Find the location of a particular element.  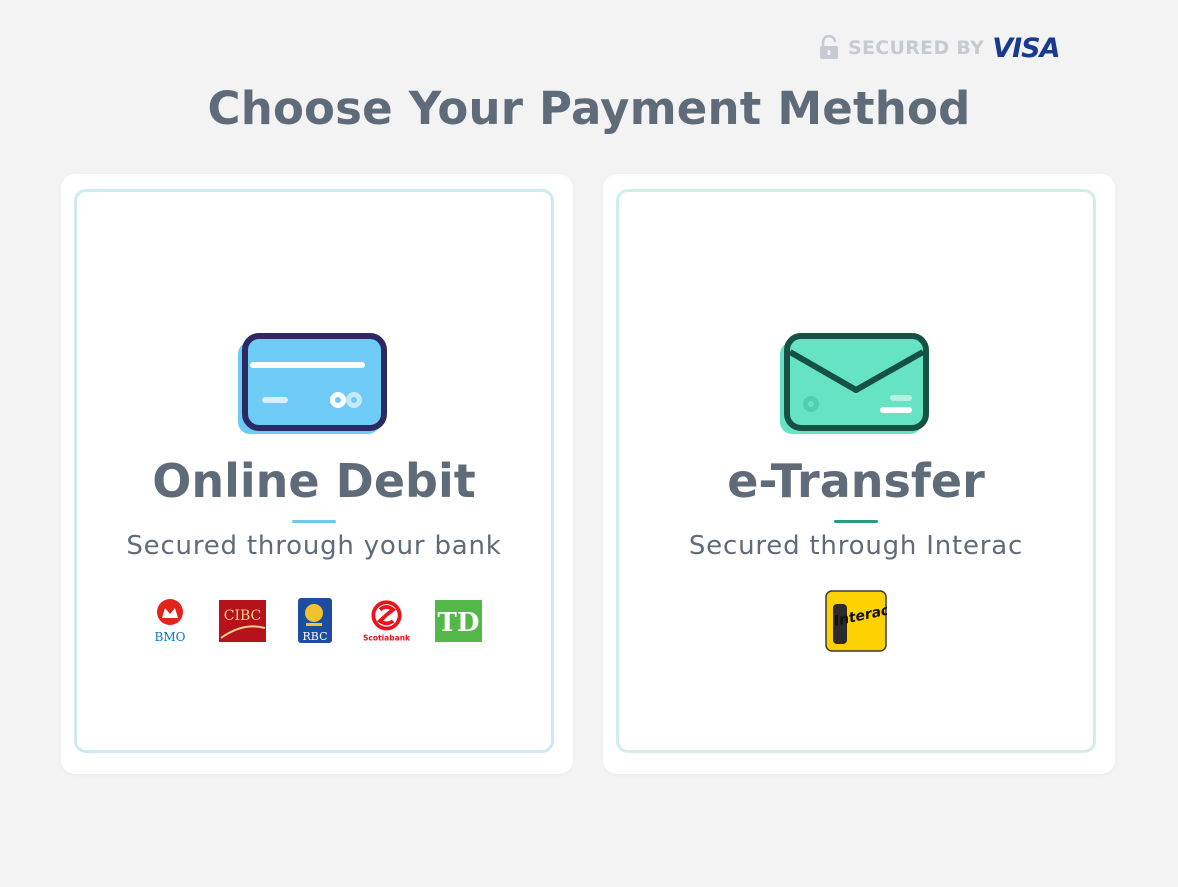

scotiabank-logo-text: Scotiabank is located at coordinates (386, 638).